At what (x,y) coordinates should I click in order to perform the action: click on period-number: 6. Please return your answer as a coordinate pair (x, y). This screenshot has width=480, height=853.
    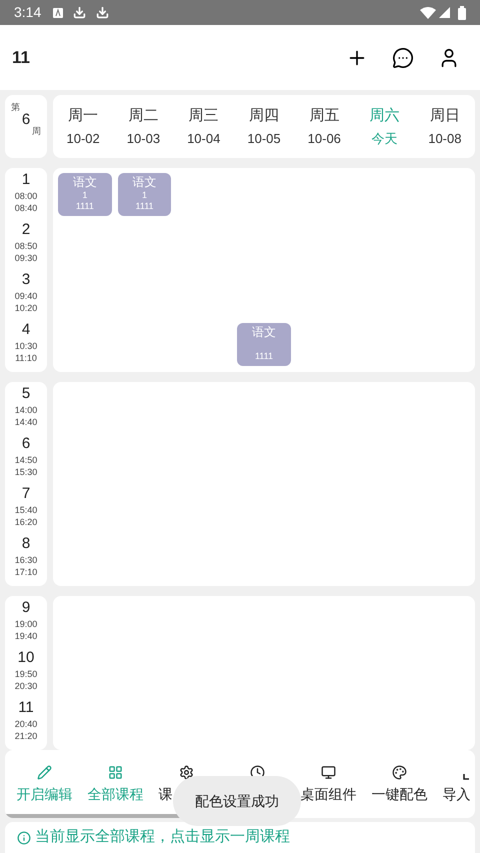
    Looking at the image, I should click on (26, 443).